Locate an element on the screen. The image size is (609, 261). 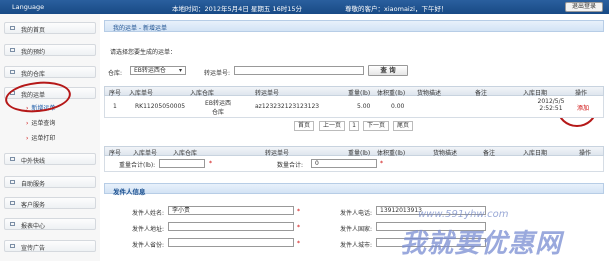
cell-warehouse: EB转运西仓库 is located at coordinates (218, 108).